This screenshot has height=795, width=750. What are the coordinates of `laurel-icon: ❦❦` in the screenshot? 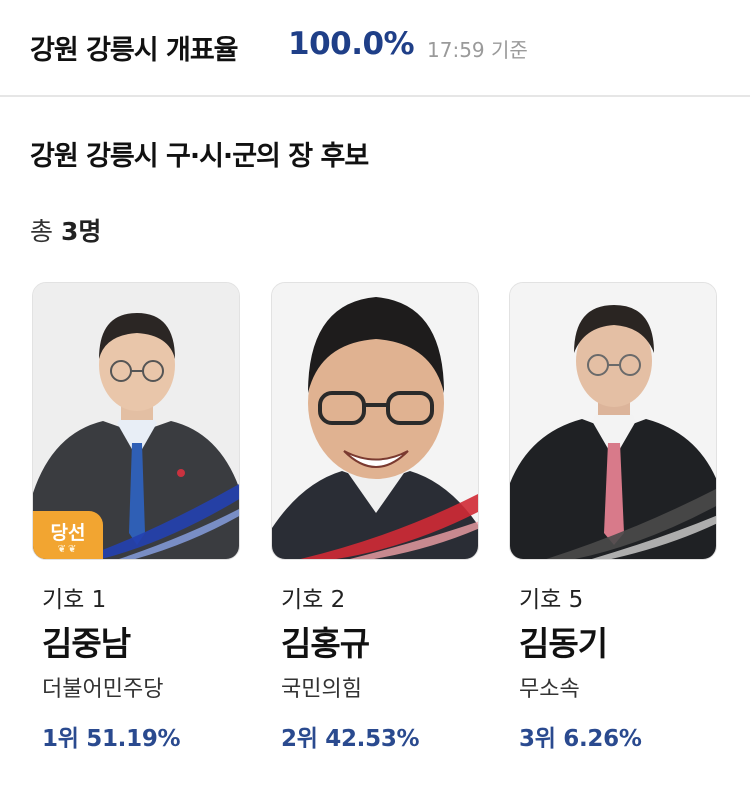 It's located at (68, 549).